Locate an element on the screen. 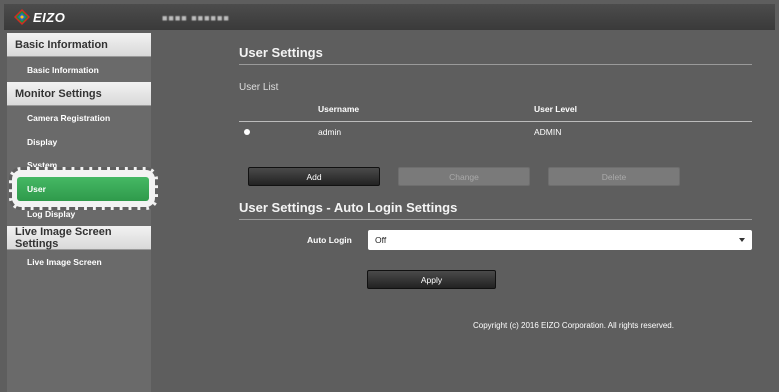 This screenshot has width=779, height=392. user-list-label: User List is located at coordinates (259, 87).